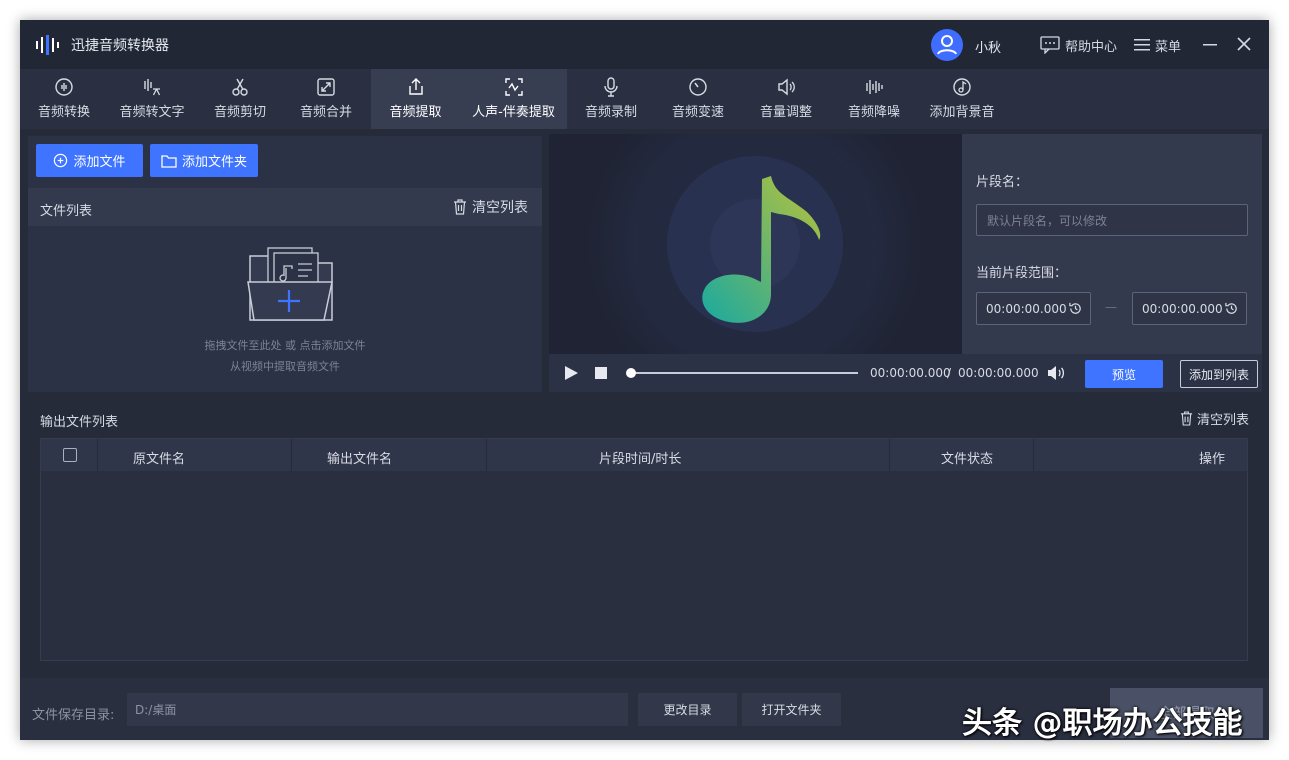 This screenshot has width=1289, height=760. What do you see at coordinates (169, 161) in the screenshot?
I see `folder-icon` at bounding box center [169, 161].